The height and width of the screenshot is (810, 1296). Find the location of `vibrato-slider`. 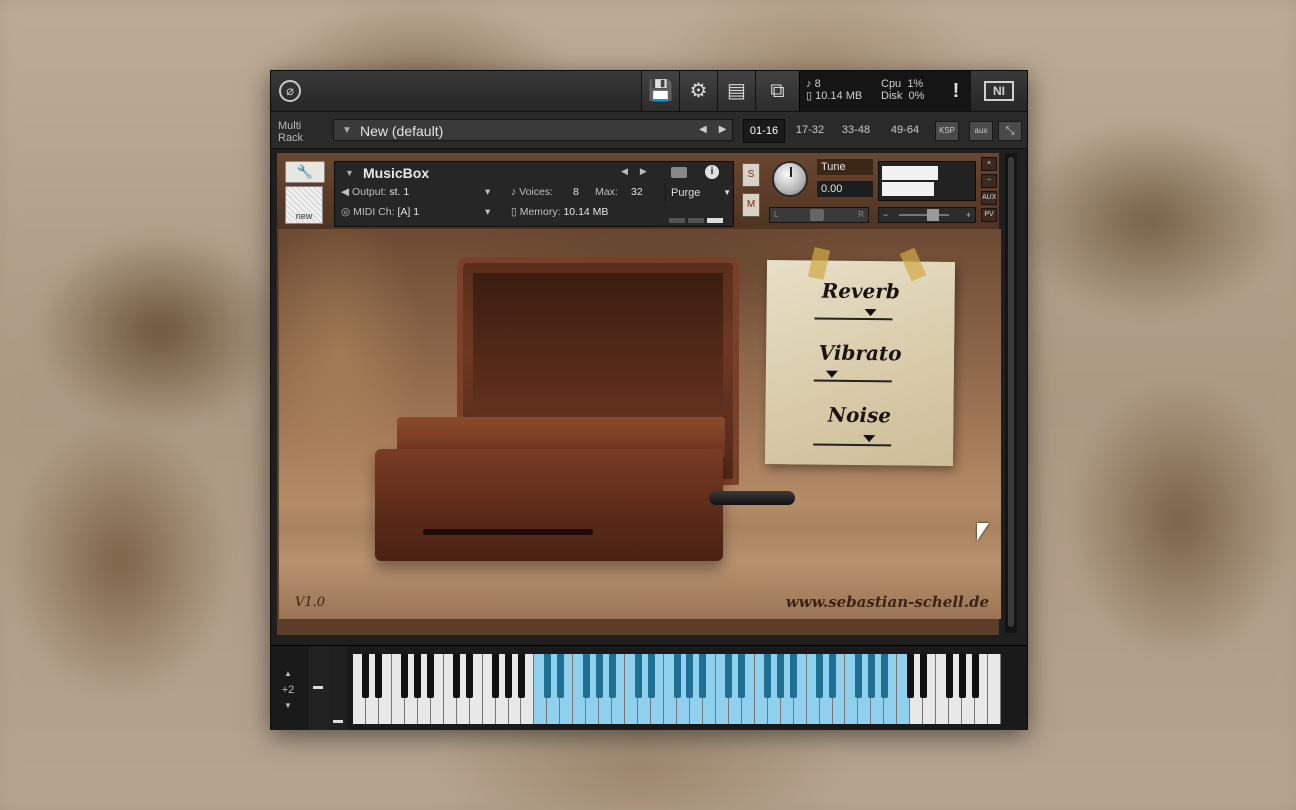

vibrato-slider is located at coordinates (852, 381).